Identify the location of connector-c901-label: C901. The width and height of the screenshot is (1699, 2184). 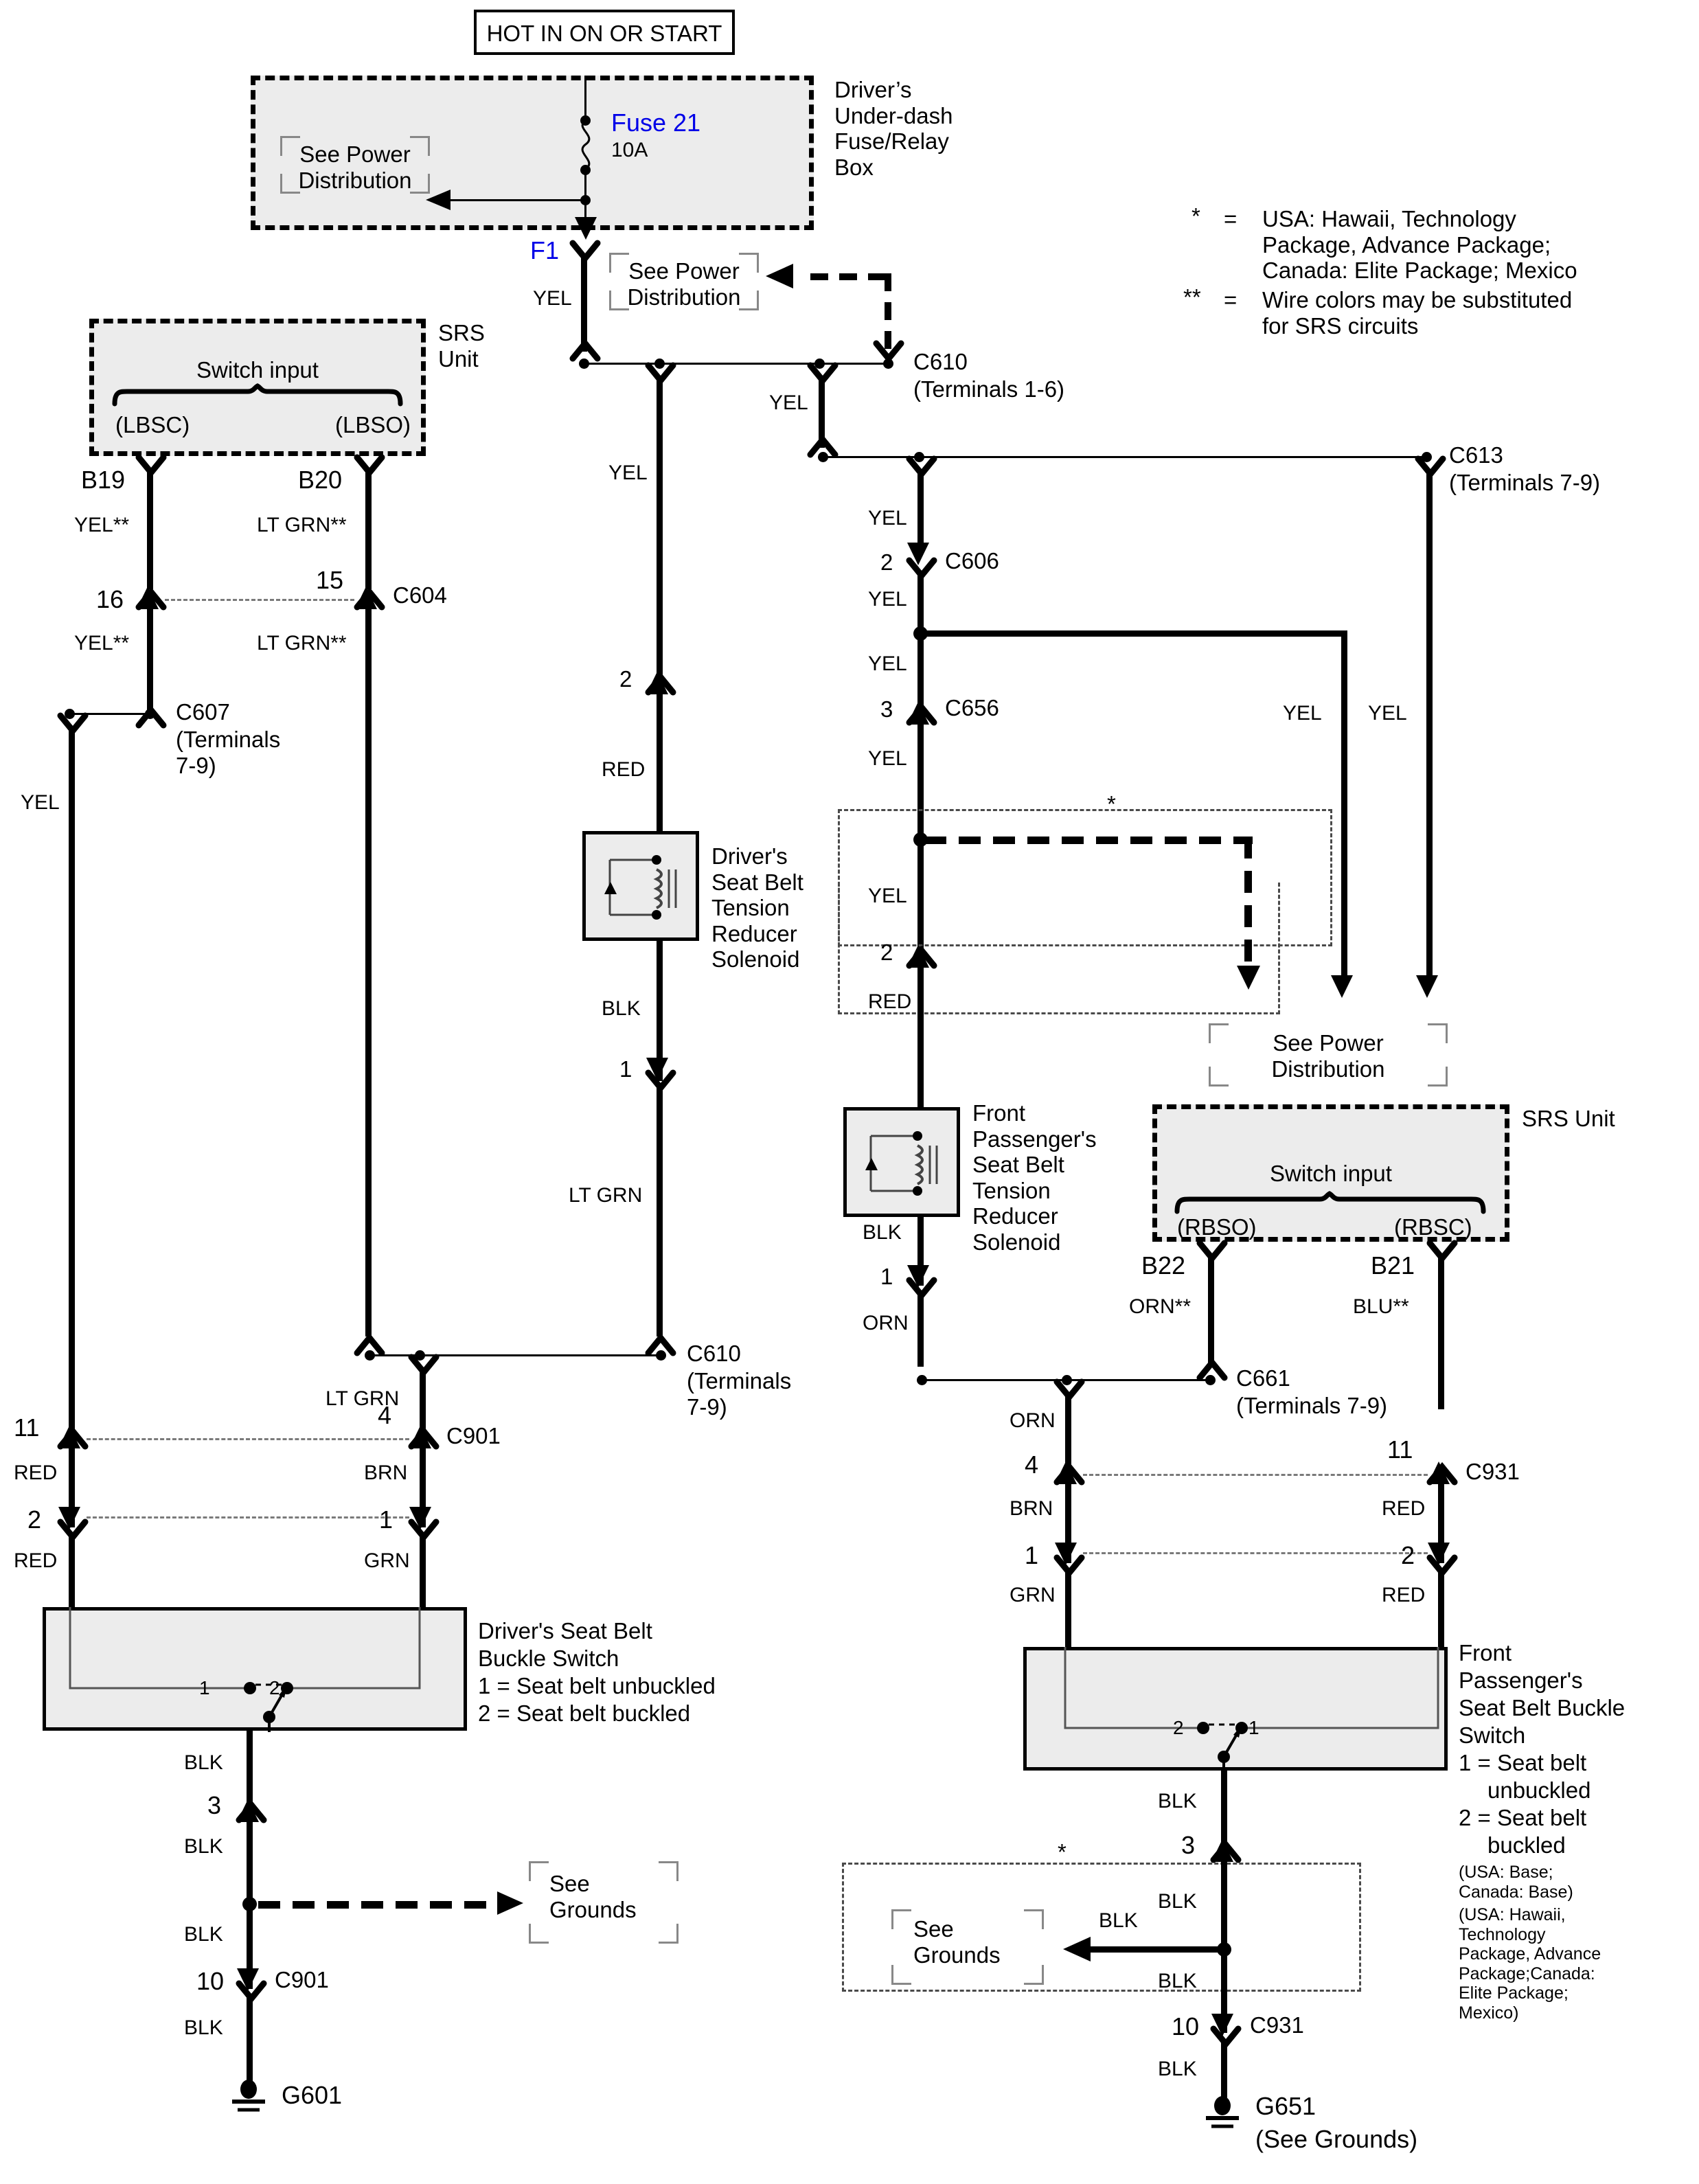
(473, 1435).